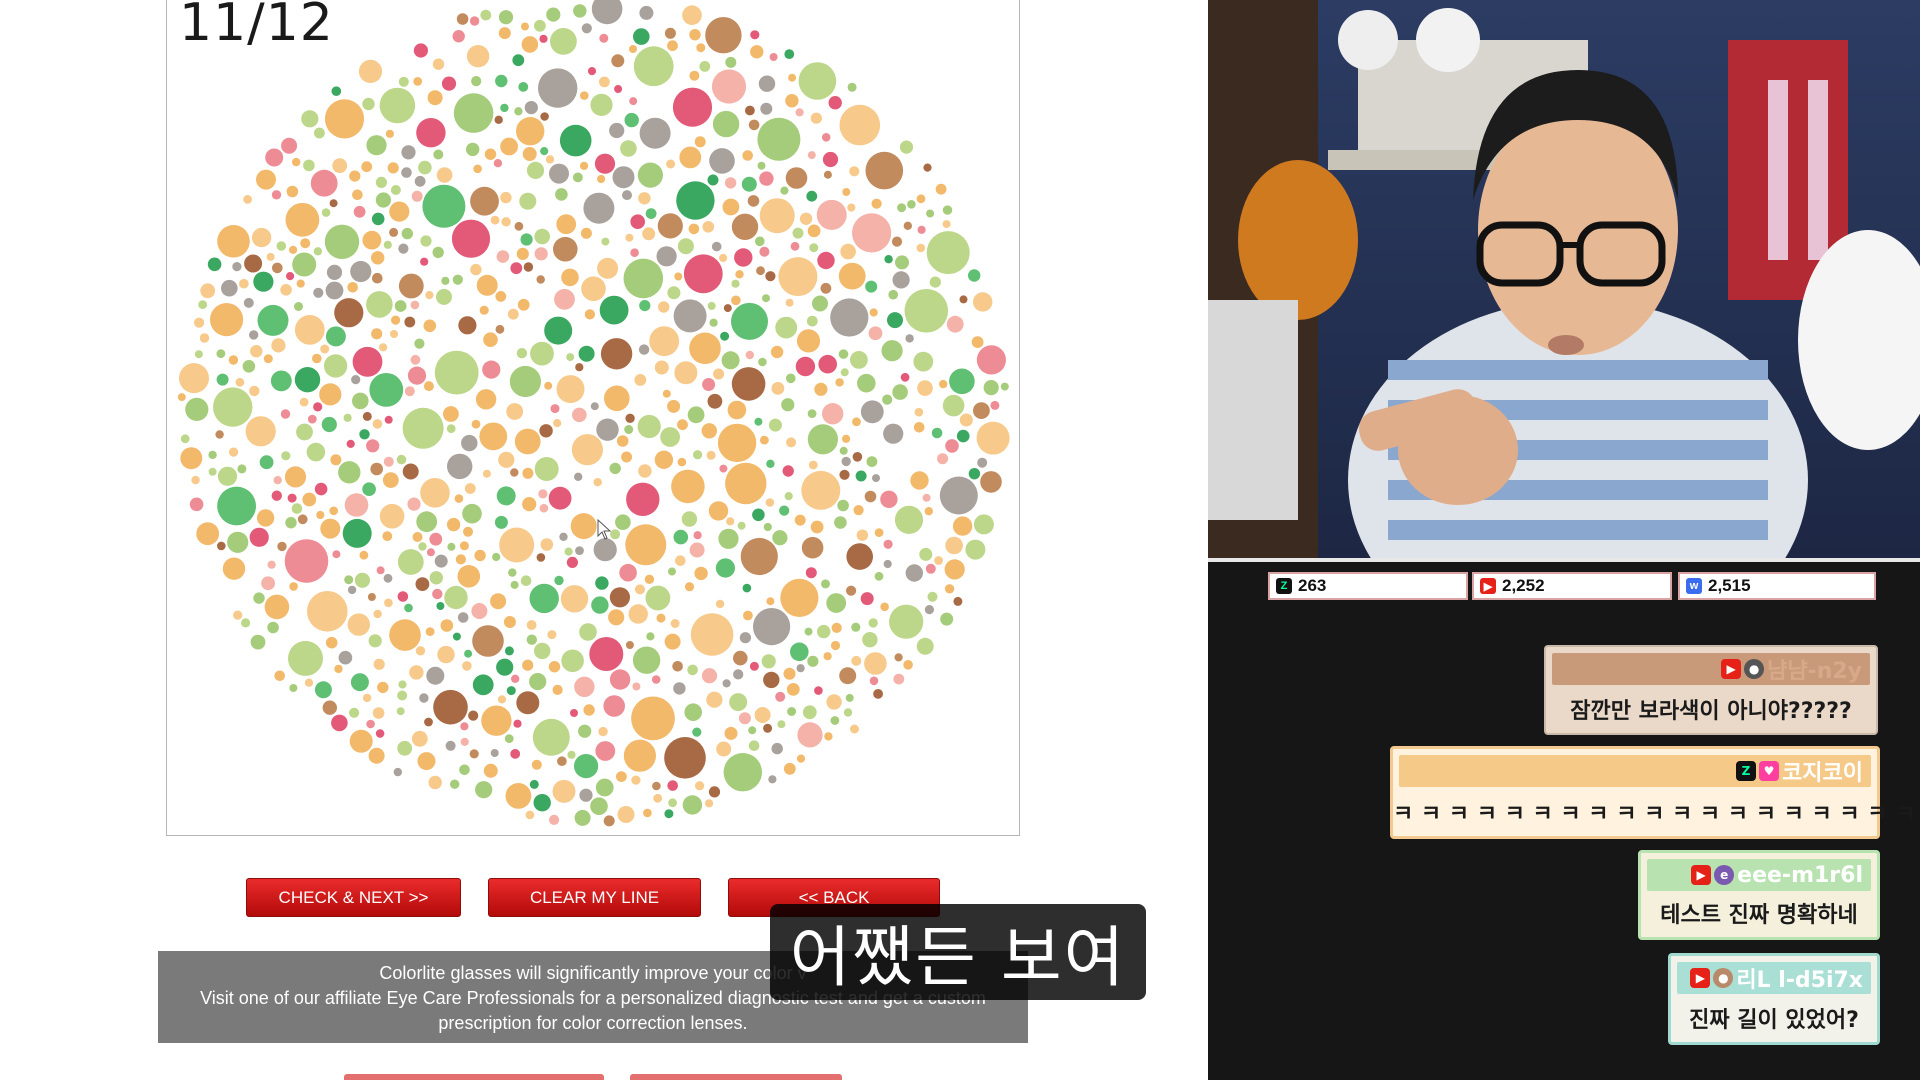 The width and height of the screenshot is (1920, 1080). I want to click on youtube-icon: ▶, so click(1700, 978).